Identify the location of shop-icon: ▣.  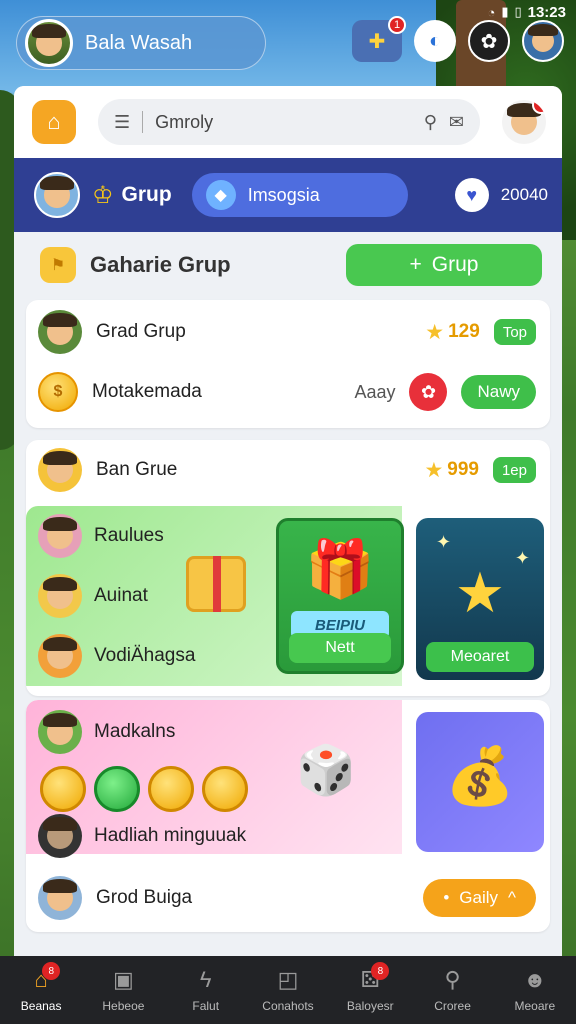
(123, 979).